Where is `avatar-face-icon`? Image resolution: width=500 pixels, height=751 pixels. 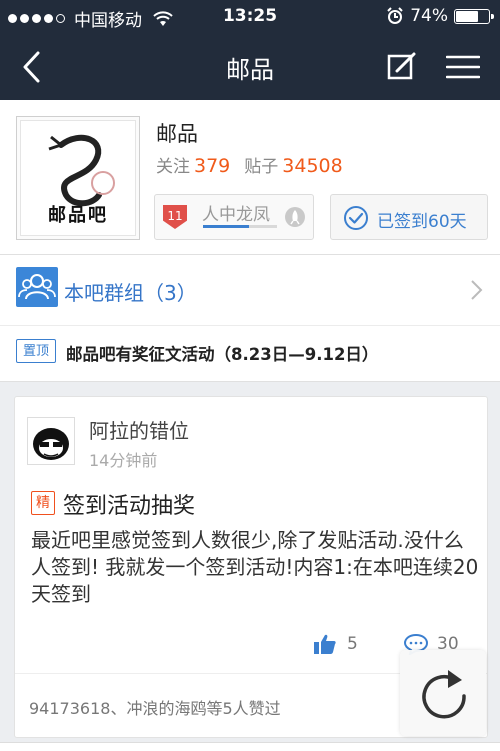 avatar-face-icon is located at coordinates (51, 441).